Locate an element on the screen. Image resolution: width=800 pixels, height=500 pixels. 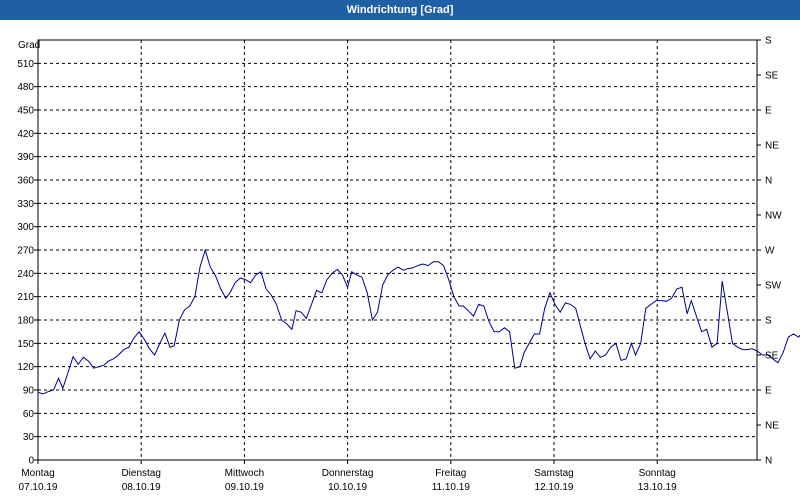
y-tick-label: 360 is located at coordinates (25, 181).